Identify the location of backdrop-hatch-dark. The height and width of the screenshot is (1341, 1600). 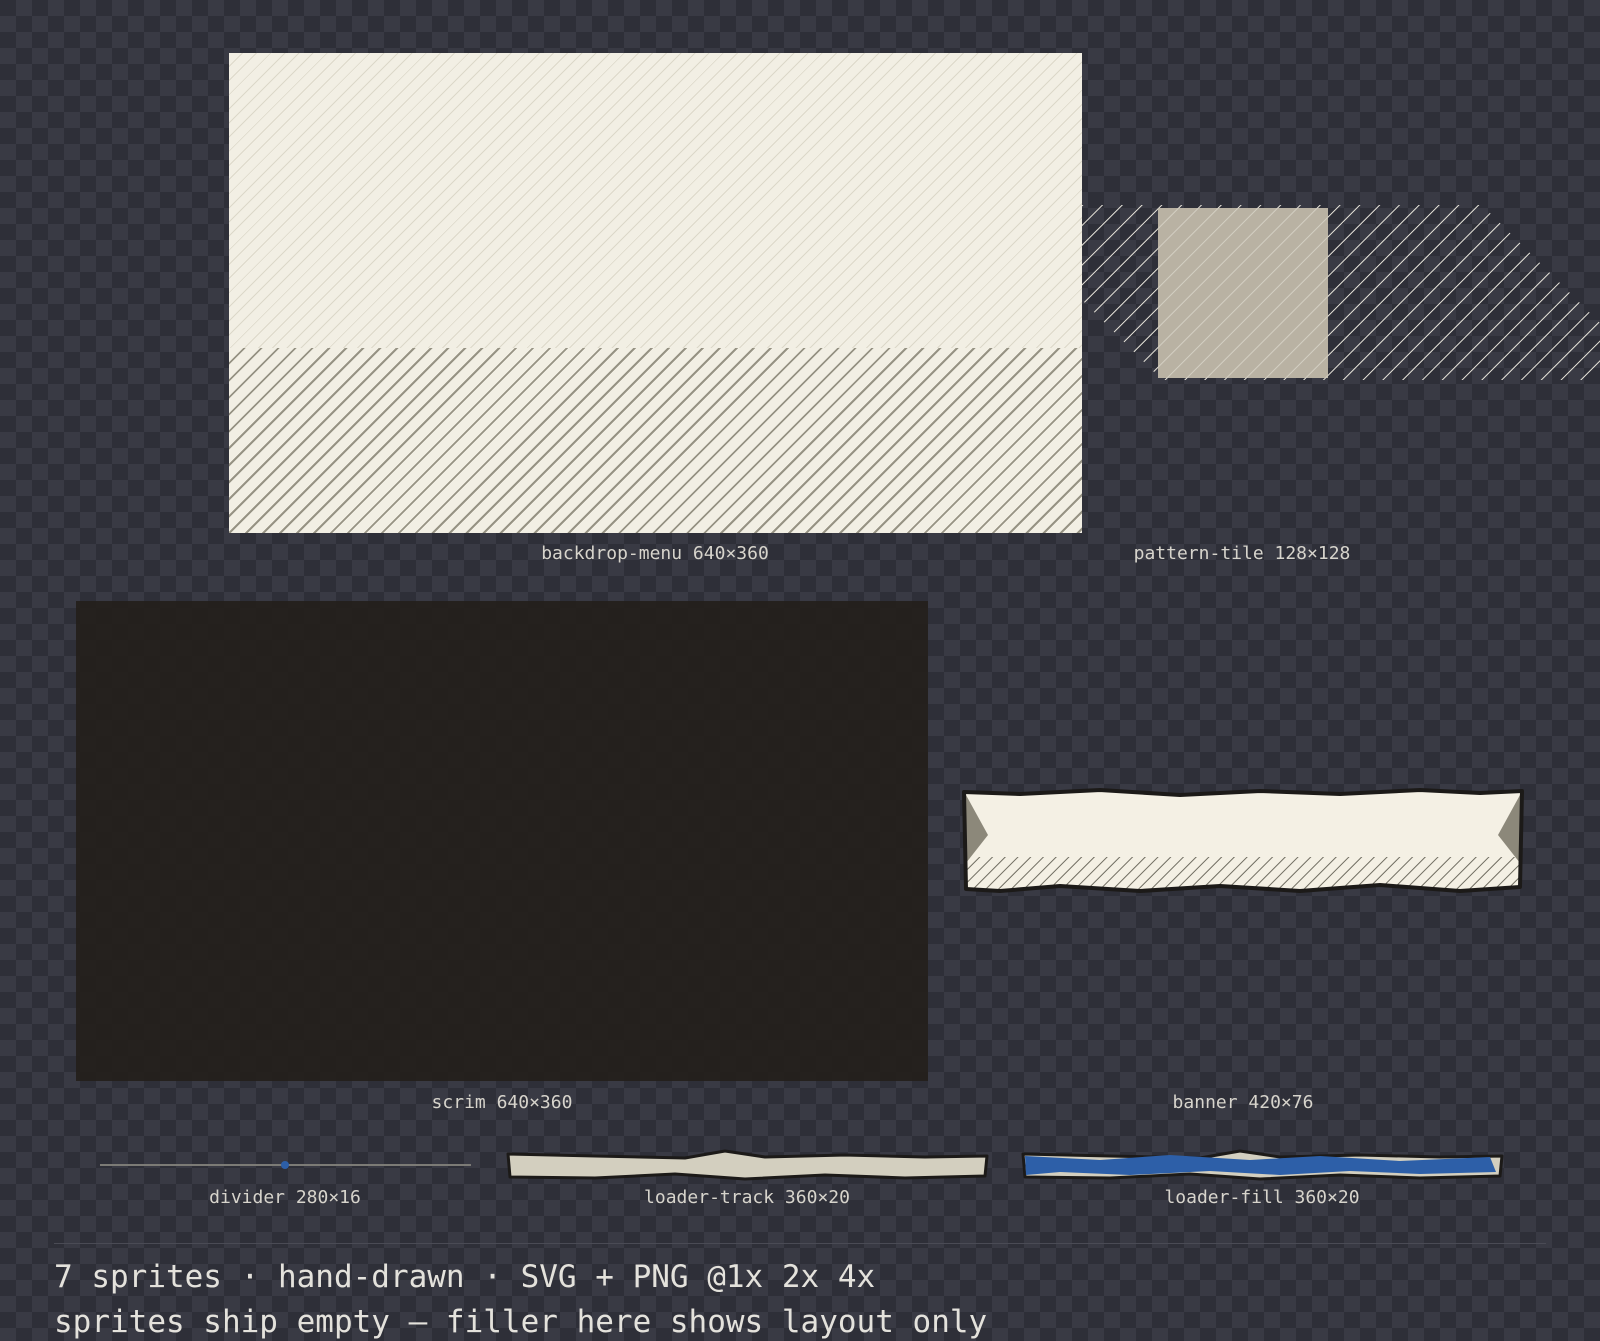
(655, 440).